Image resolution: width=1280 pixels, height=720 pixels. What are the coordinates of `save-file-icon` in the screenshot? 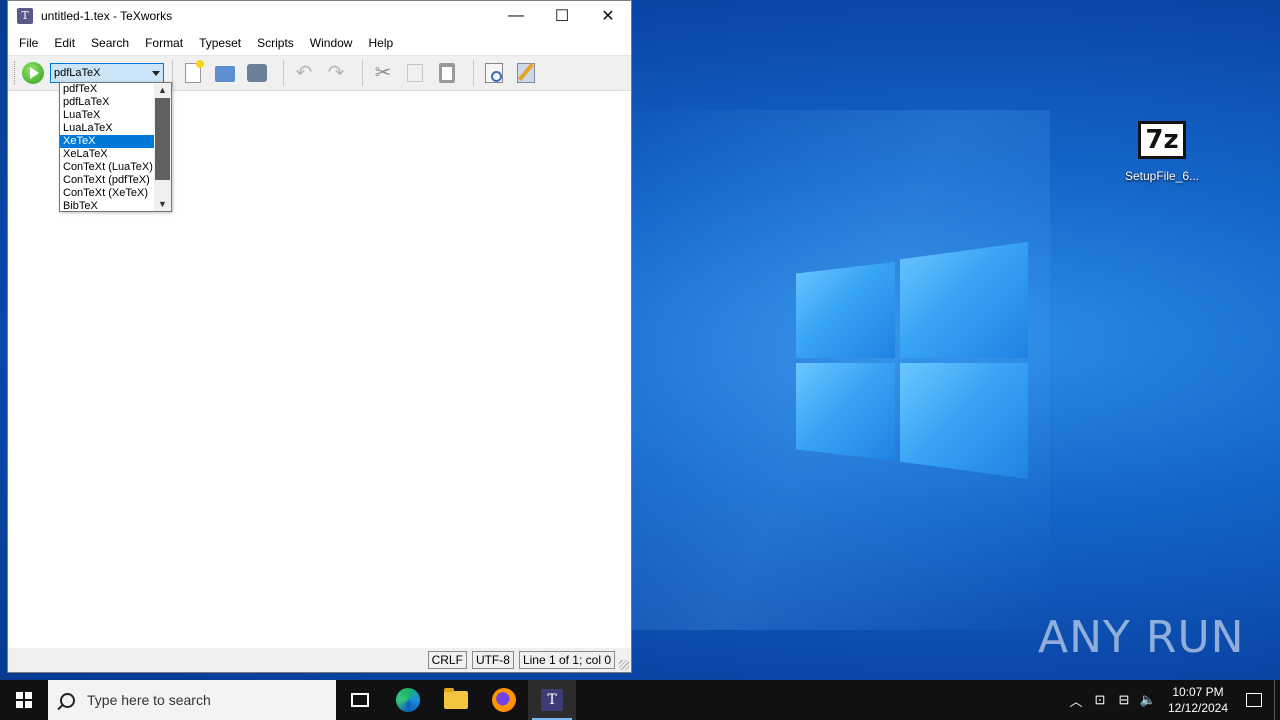 It's located at (257, 73).